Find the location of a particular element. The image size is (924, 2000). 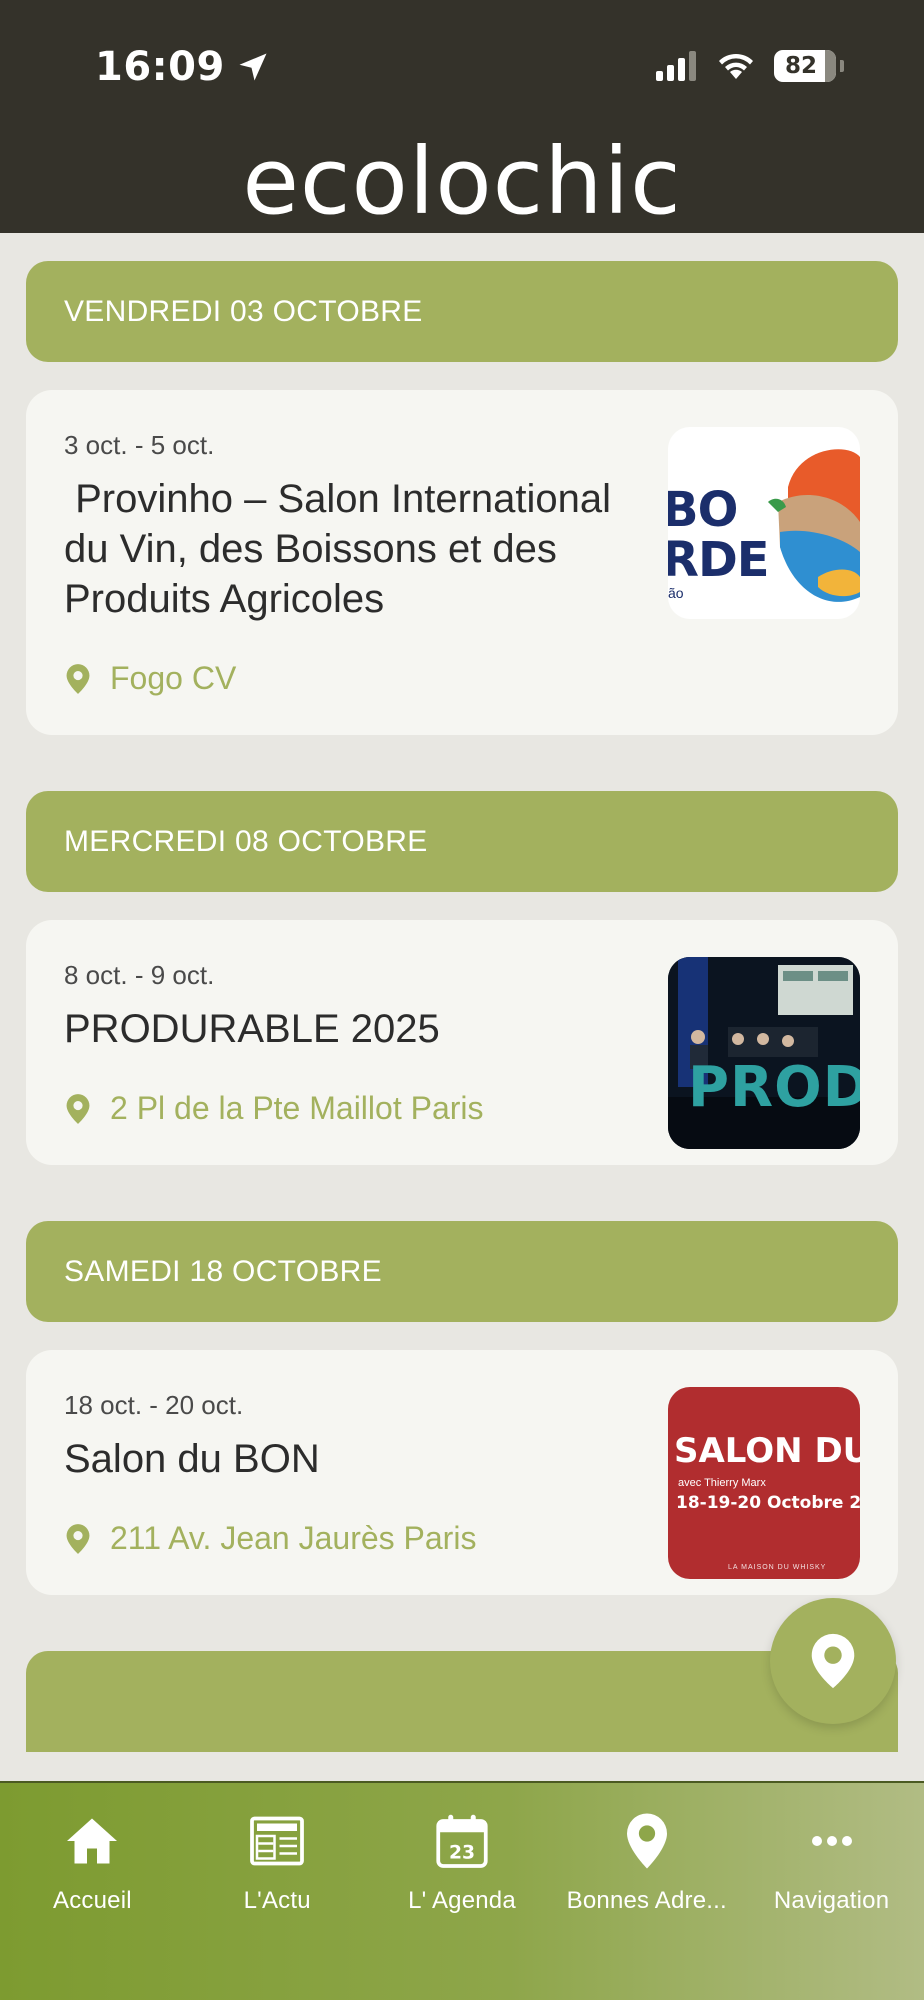

event-thumbnail: BO RDE ão is located at coordinates (764, 523).